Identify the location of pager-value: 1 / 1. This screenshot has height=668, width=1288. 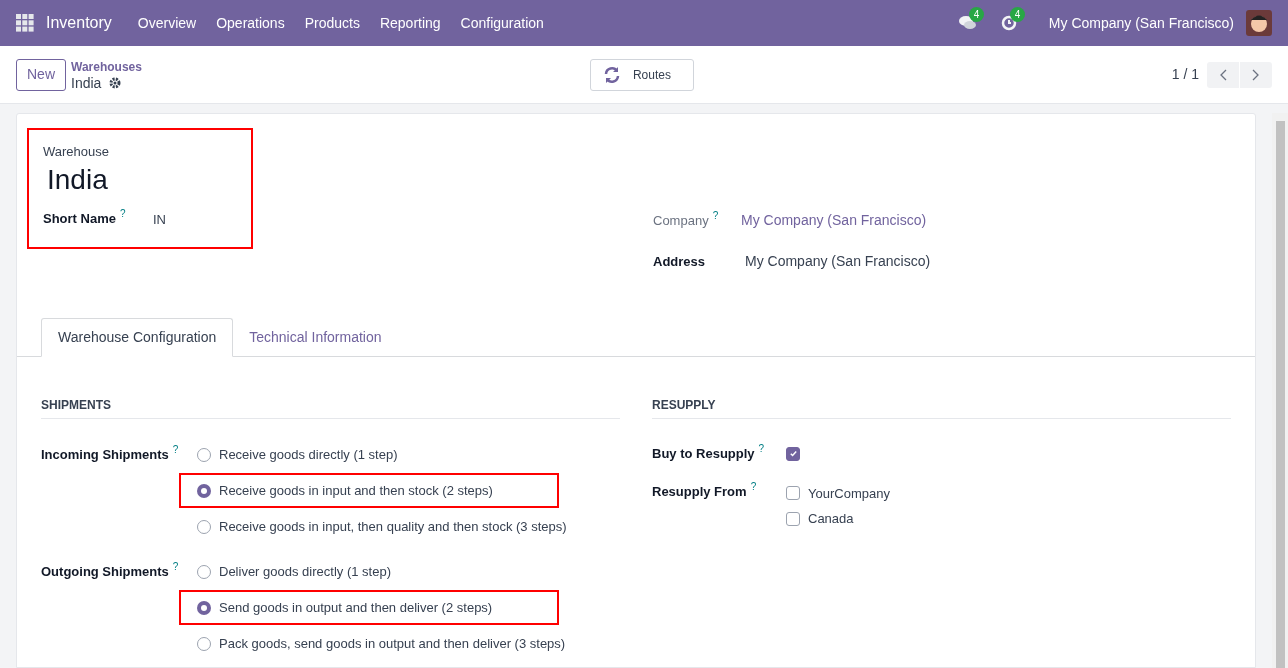
(1185, 74).